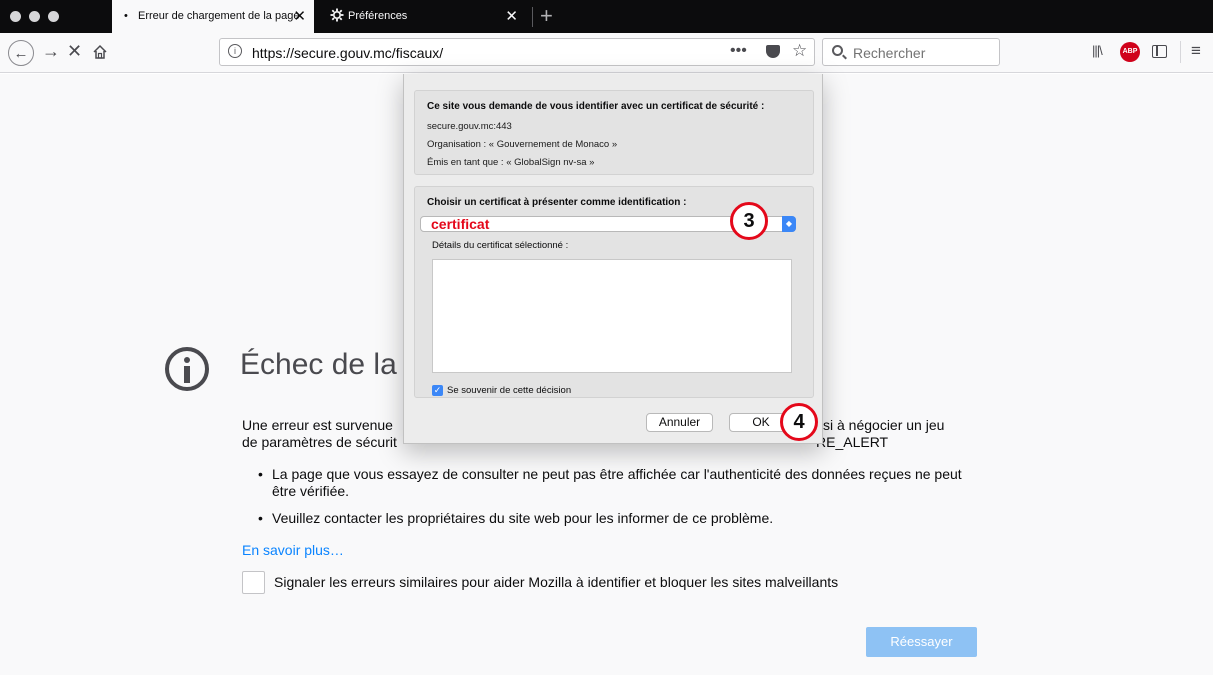  I want to click on sidebar-icon, so click(1159, 51).